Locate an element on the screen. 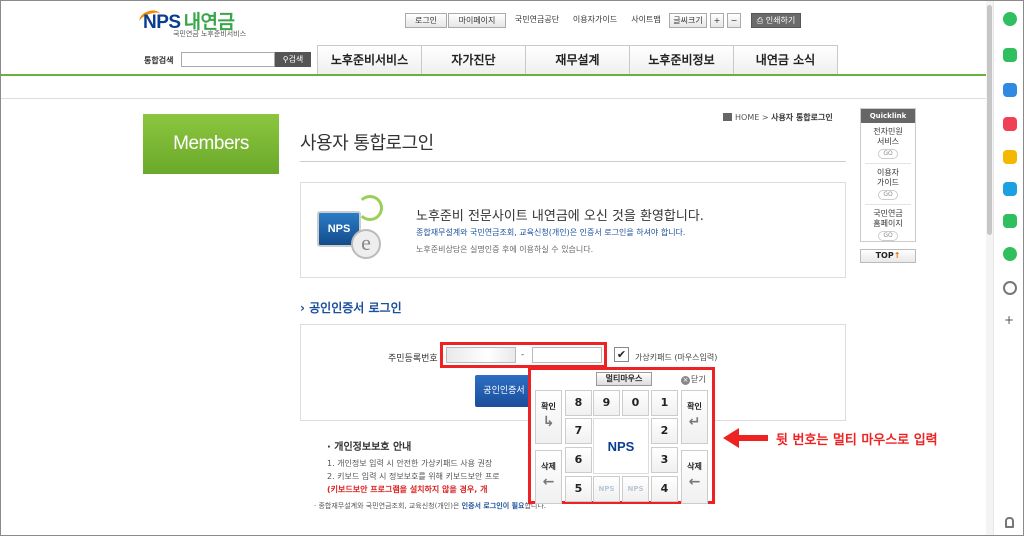 Image resolution: width=1024 pixels, height=536 pixels. close-icon: × is located at coordinates (685, 380).